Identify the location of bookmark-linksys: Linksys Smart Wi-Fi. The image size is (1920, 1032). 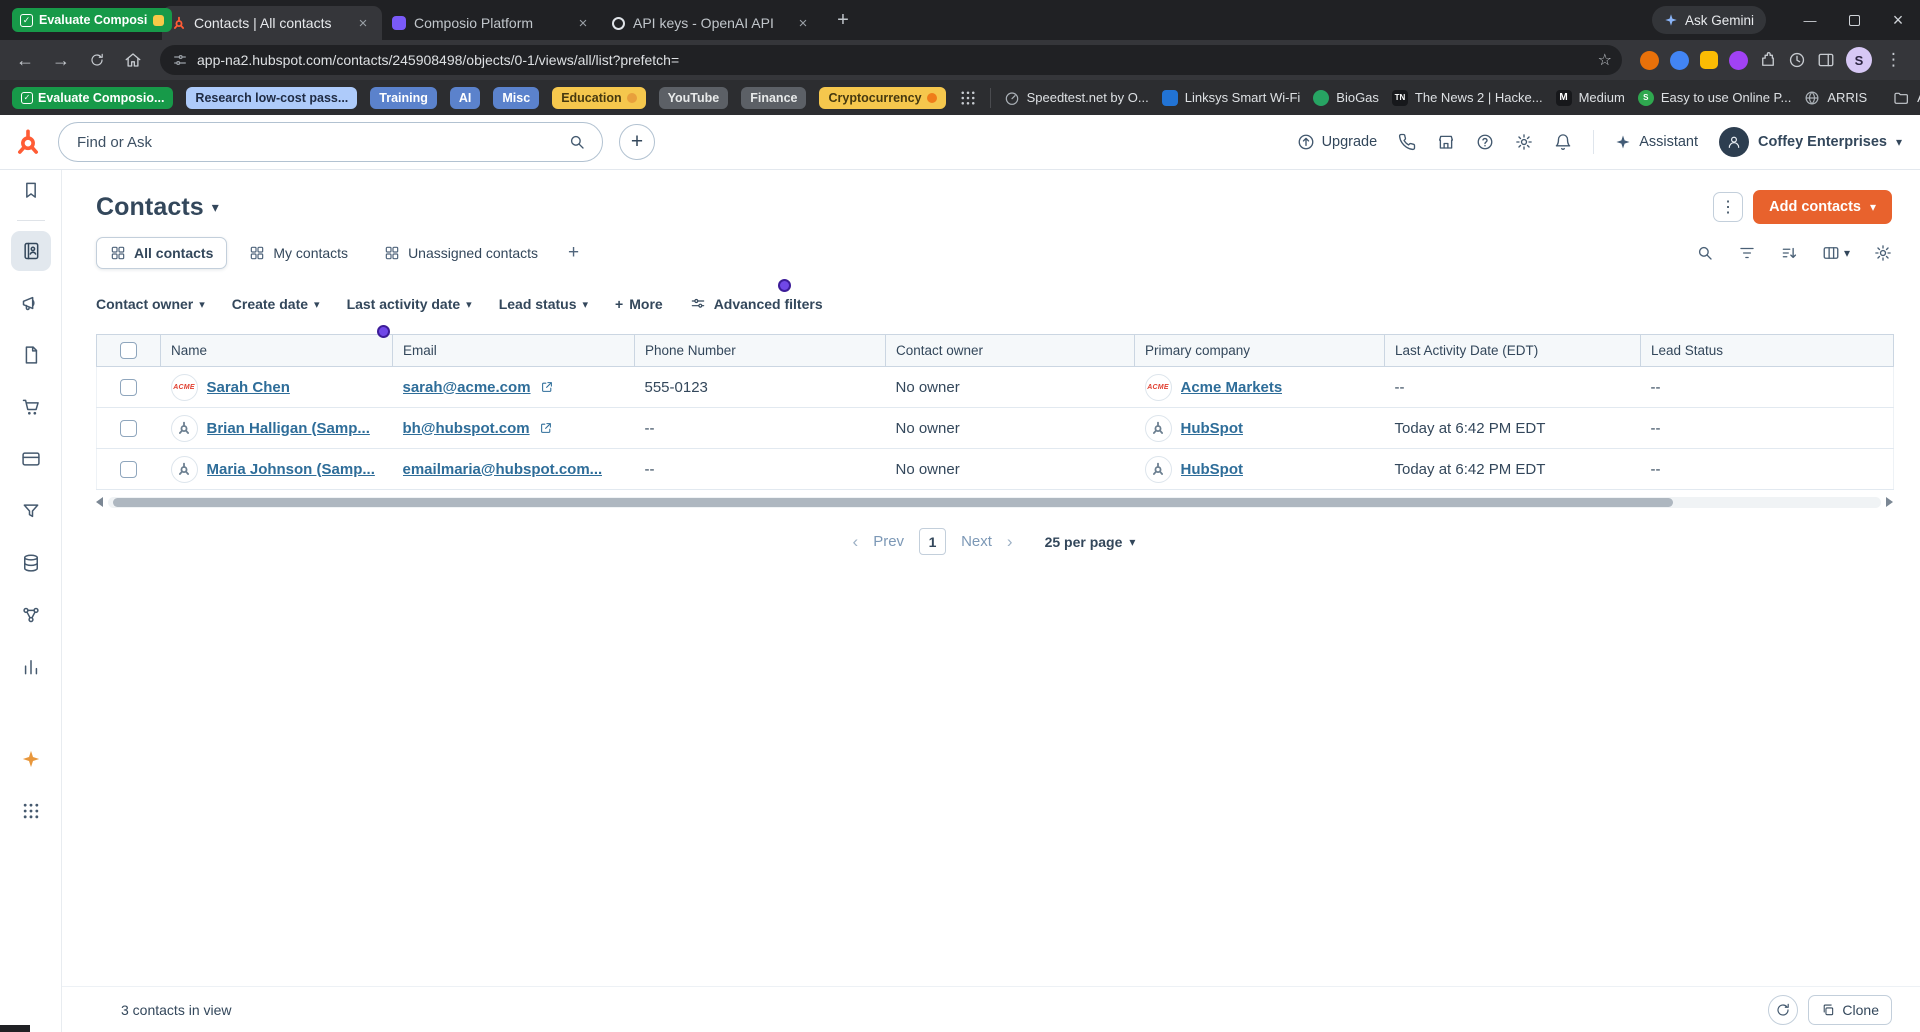
(1230, 97).